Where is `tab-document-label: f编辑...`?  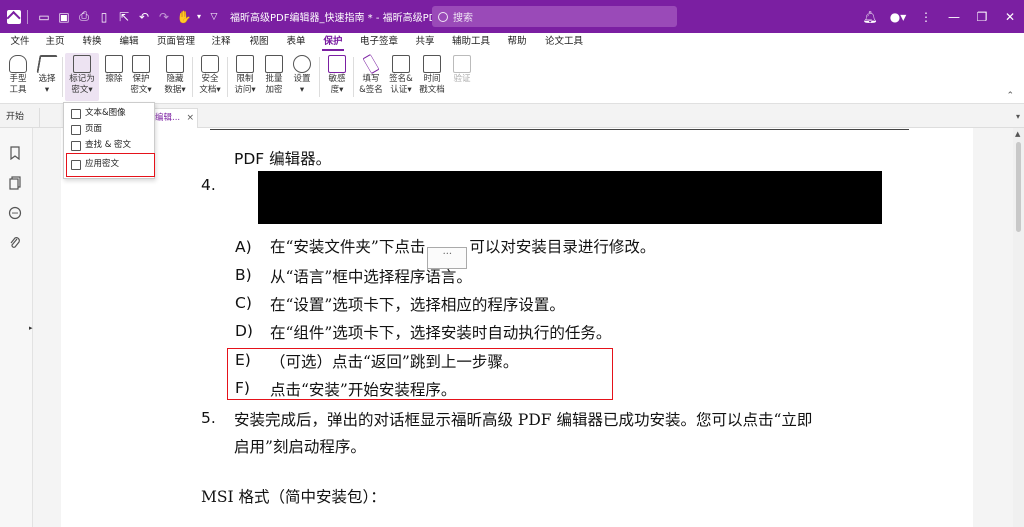 tab-document-label: f编辑... is located at coordinates (166, 118).